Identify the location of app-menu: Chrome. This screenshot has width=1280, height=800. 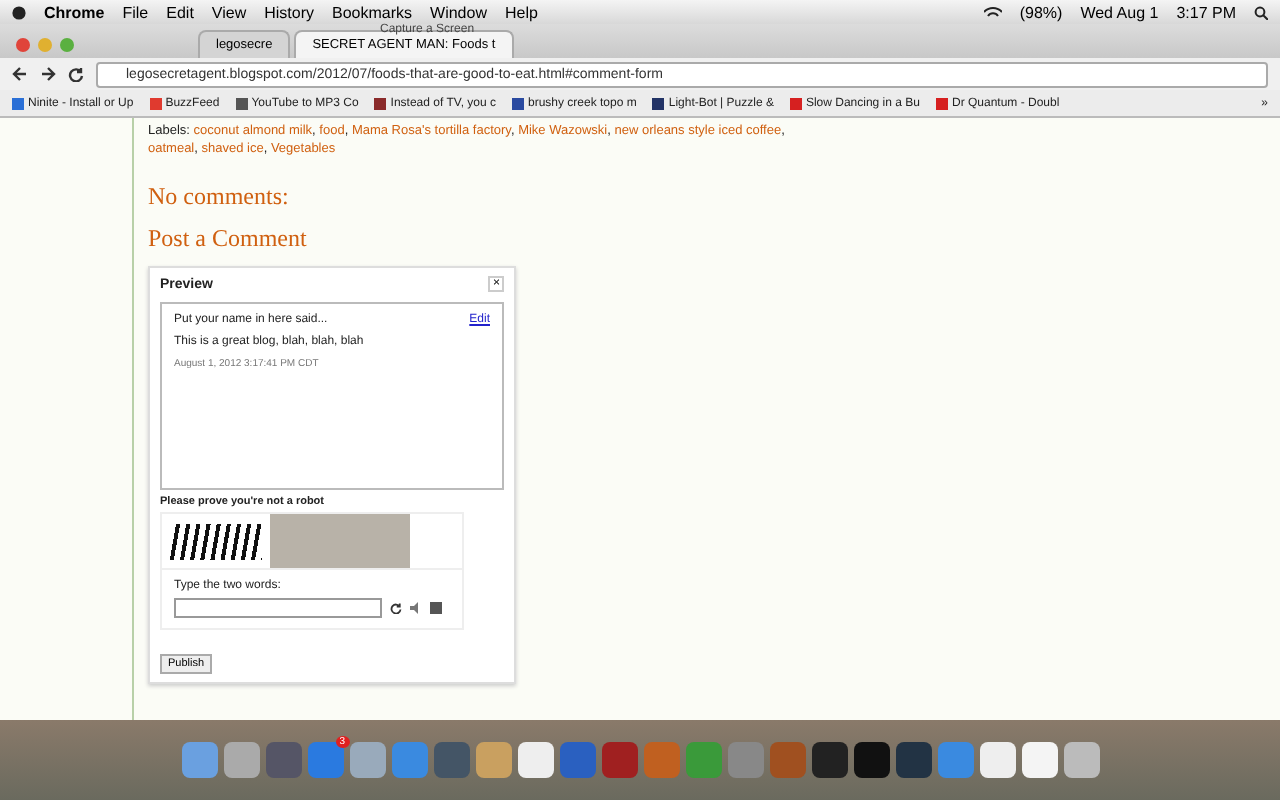
(74, 12).